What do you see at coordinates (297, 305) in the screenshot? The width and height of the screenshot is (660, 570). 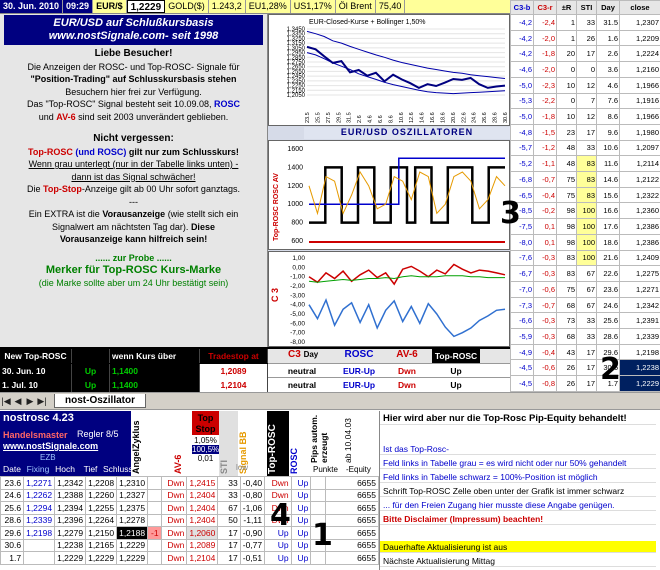 I see `tick-label: -4,00` at bounding box center [297, 305].